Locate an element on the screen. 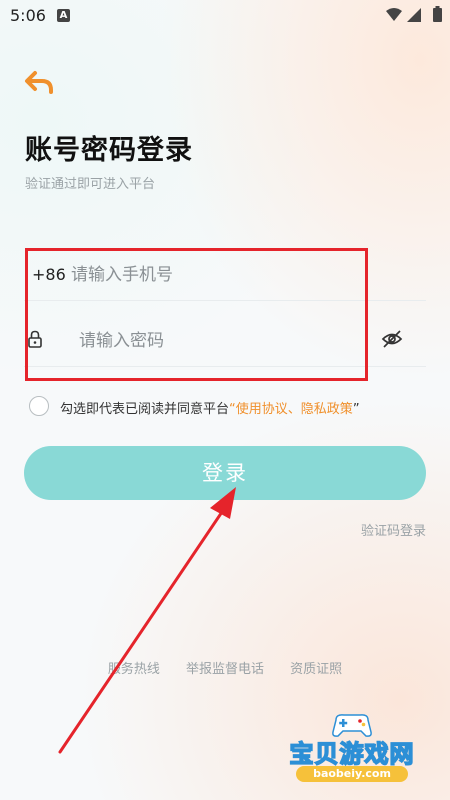  watermark-logo: 宝贝游戏网 baobeiy.com is located at coordinates (352, 747).